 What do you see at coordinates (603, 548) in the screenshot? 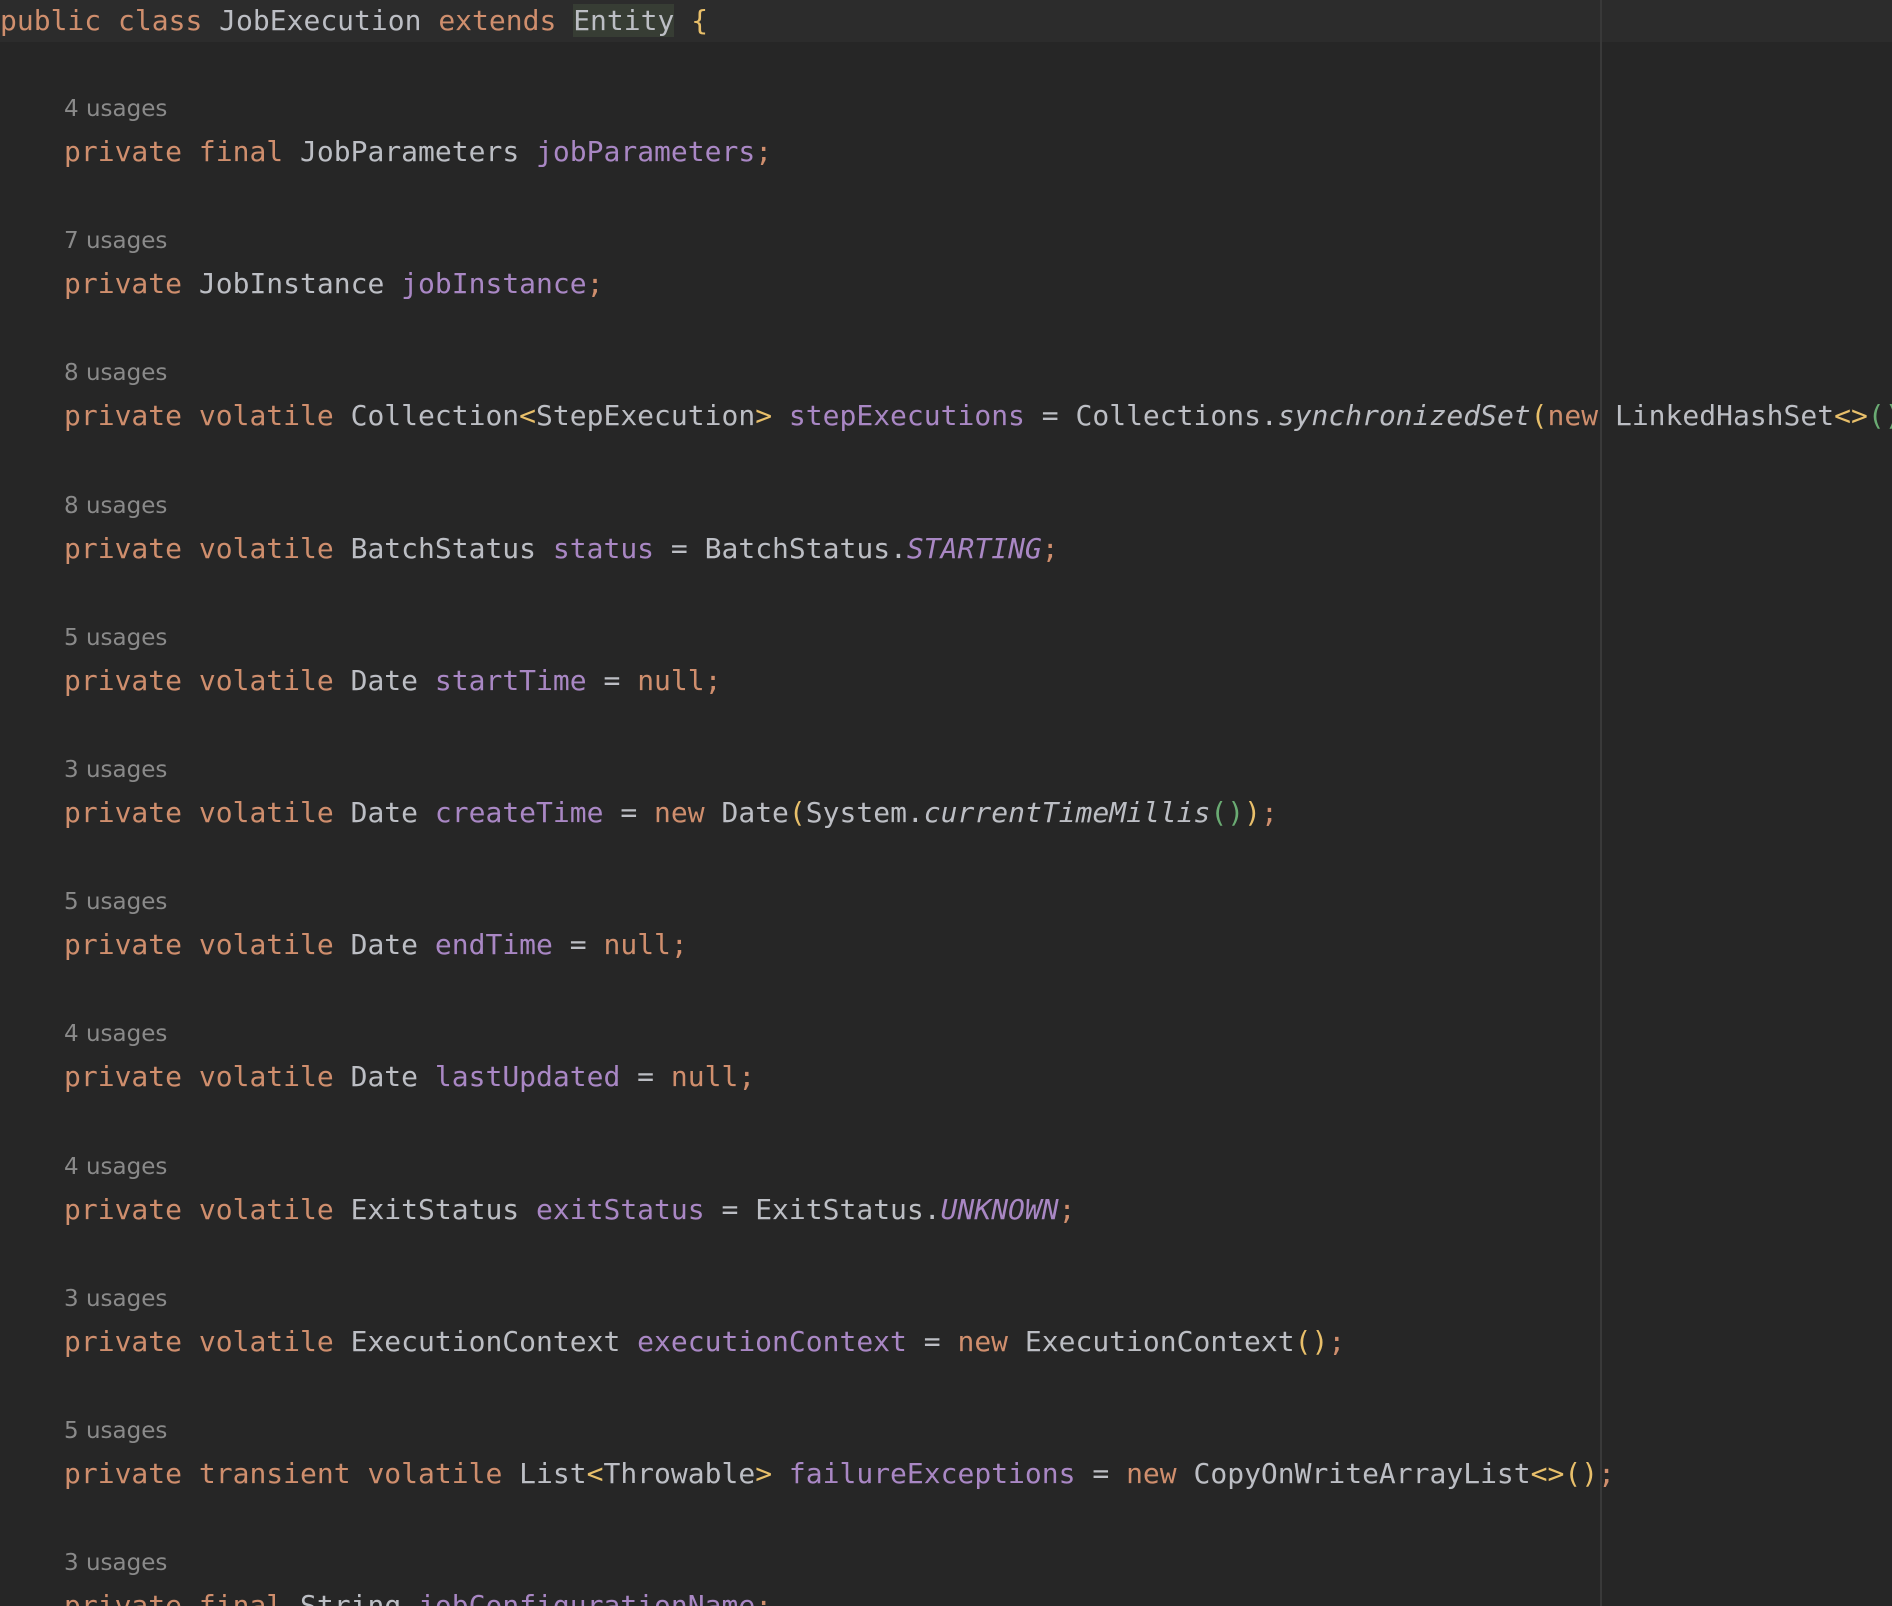
I see `code-token: status` at bounding box center [603, 548].